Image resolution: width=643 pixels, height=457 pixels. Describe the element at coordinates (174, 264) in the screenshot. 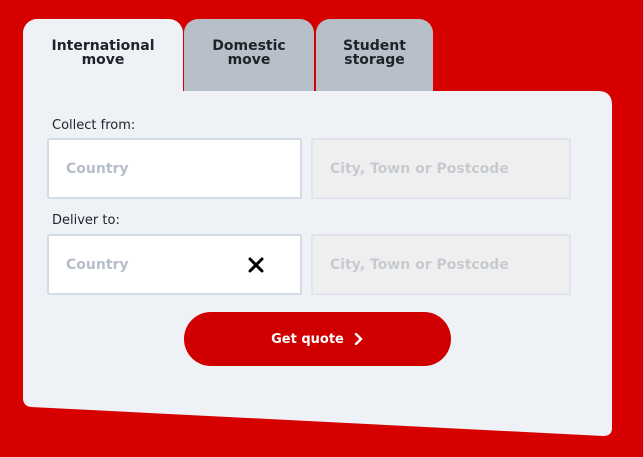

I see `deliver-country-input: Country` at that location.